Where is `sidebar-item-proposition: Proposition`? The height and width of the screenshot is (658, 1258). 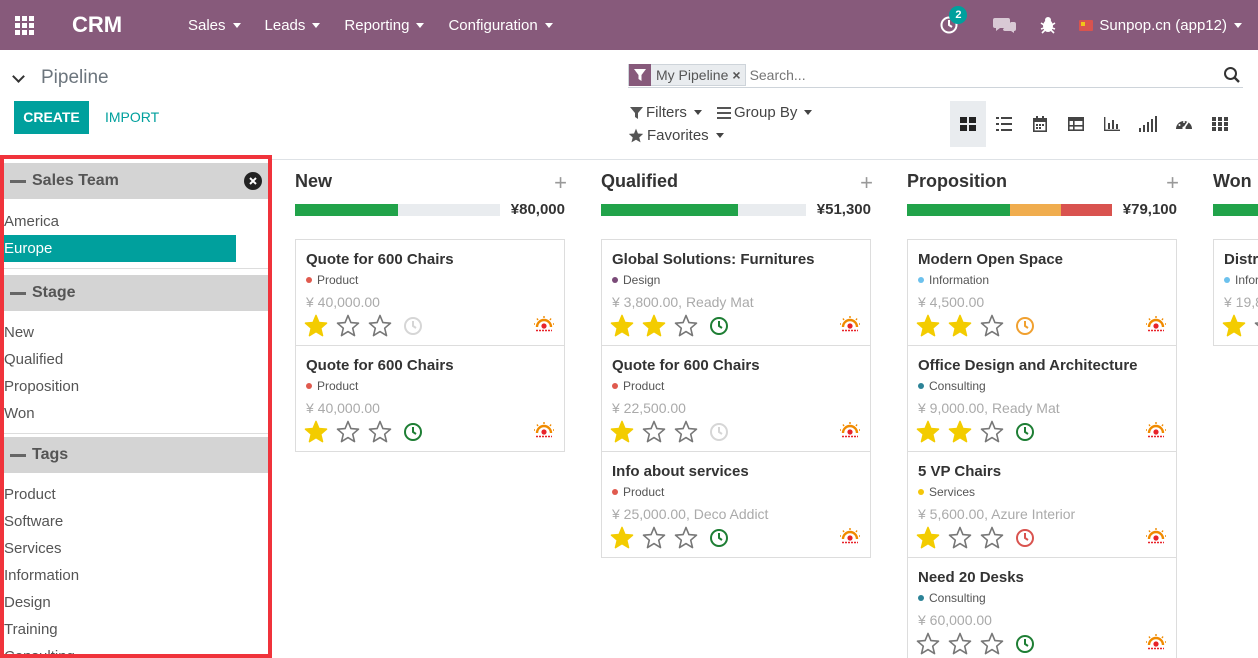 sidebar-item-proposition: Proposition is located at coordinates (136, 386).